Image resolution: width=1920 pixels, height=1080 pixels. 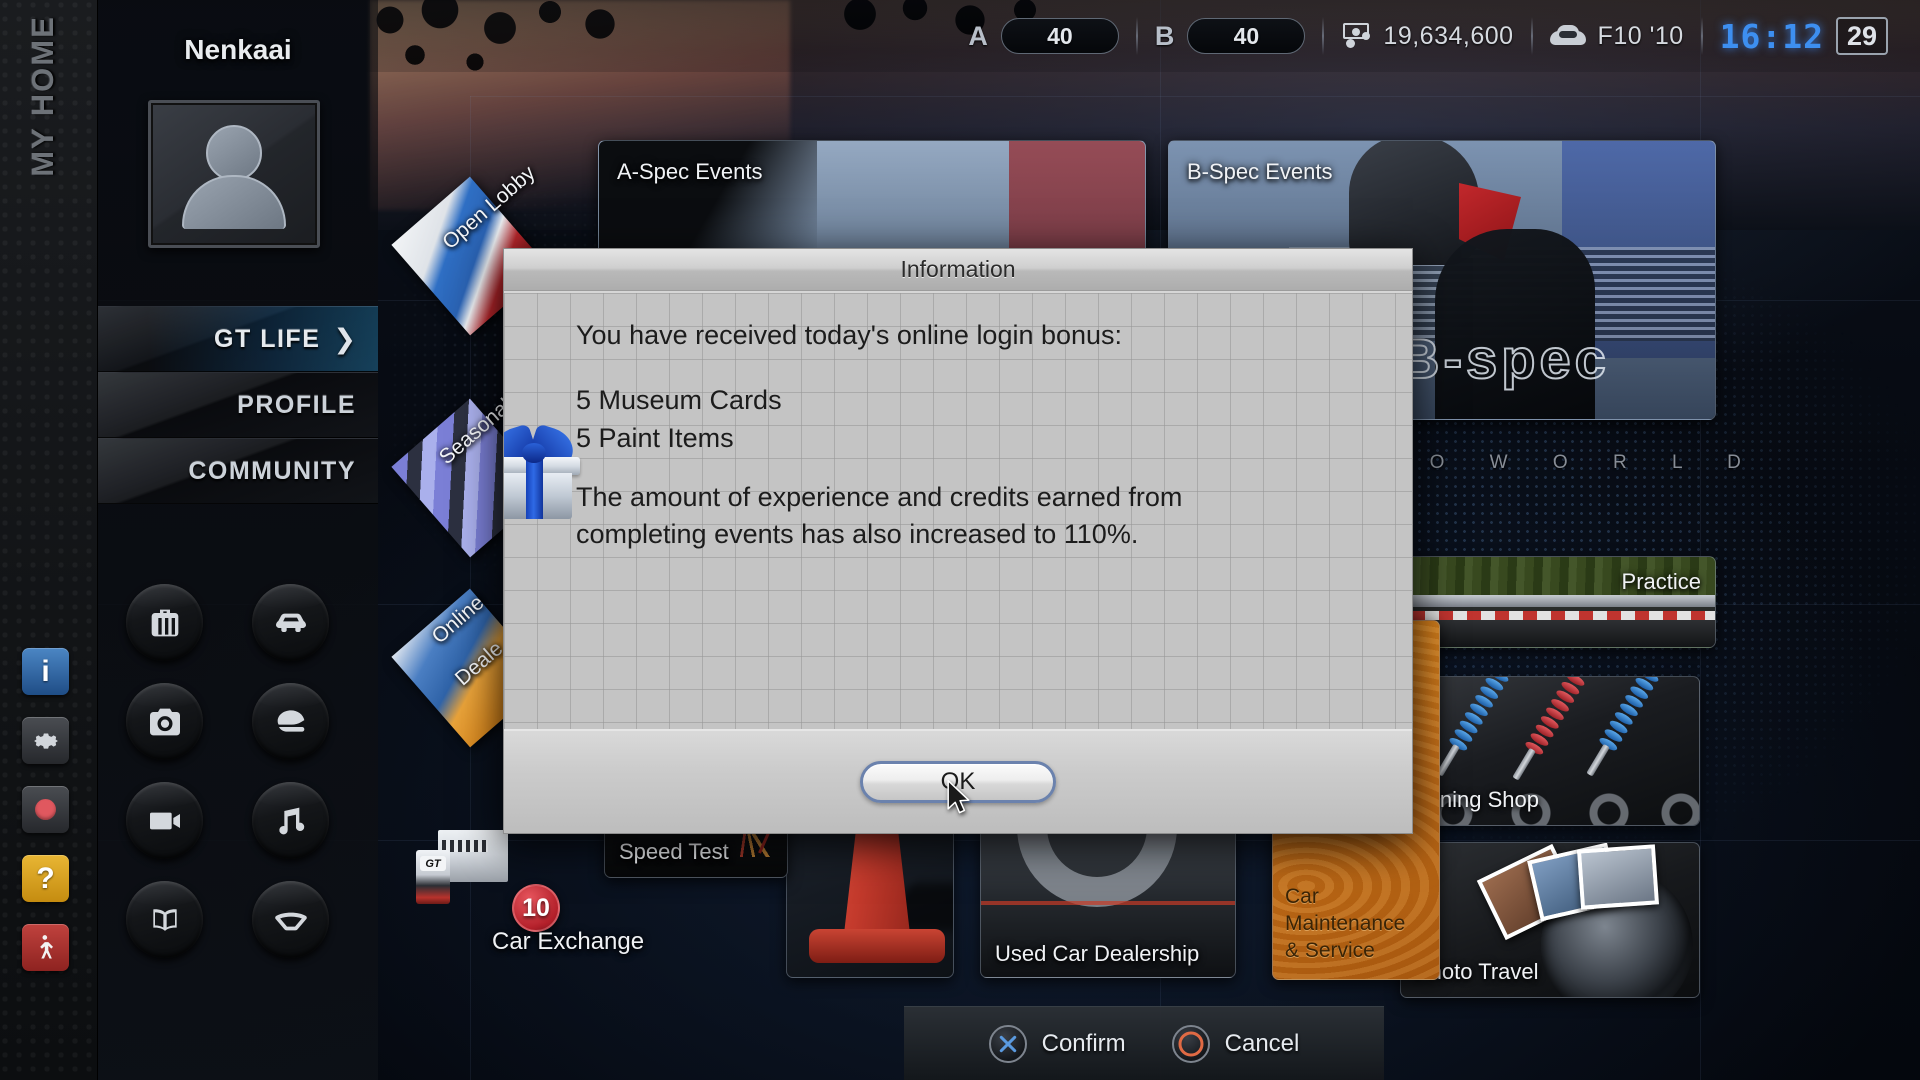 I want to click on gt-logo-icon: GT, so click(x=433, y=863).